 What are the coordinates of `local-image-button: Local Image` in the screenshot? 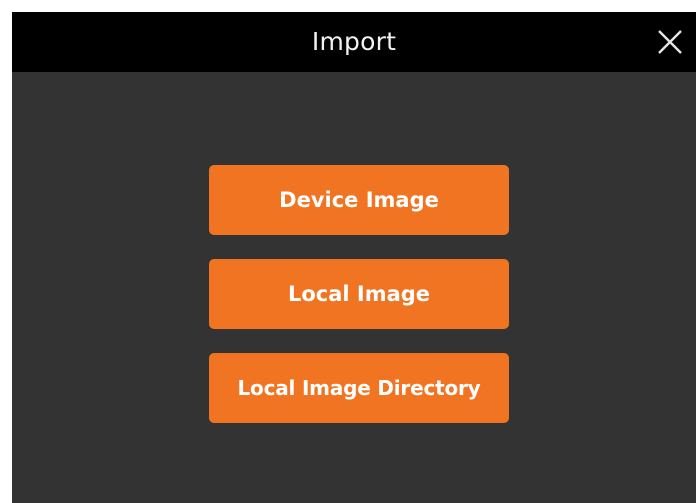 It's located at (359, 294).